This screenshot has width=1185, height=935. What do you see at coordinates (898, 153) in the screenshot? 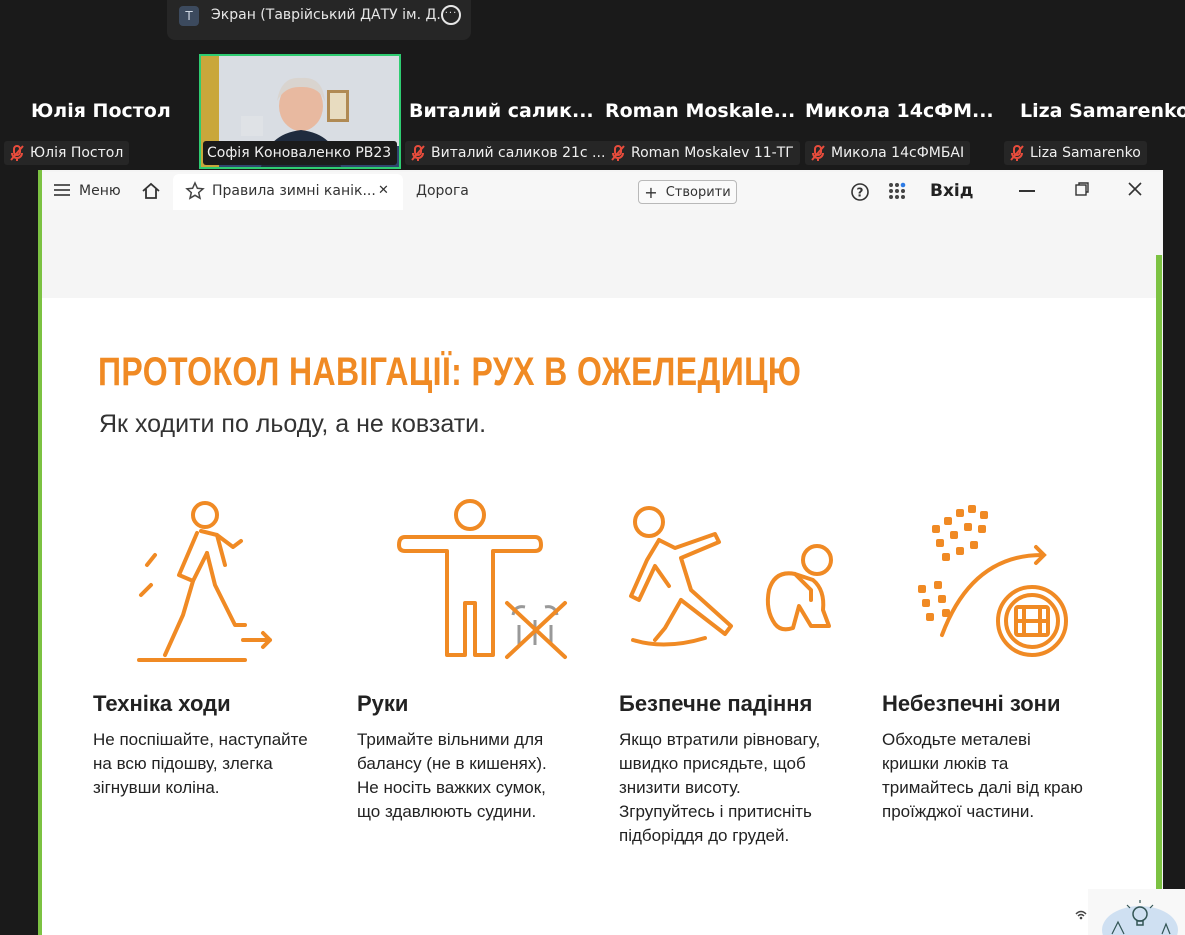
I see `participant-tag-label: Микола 14сФМБАІ` at bounding box center [898, 153].